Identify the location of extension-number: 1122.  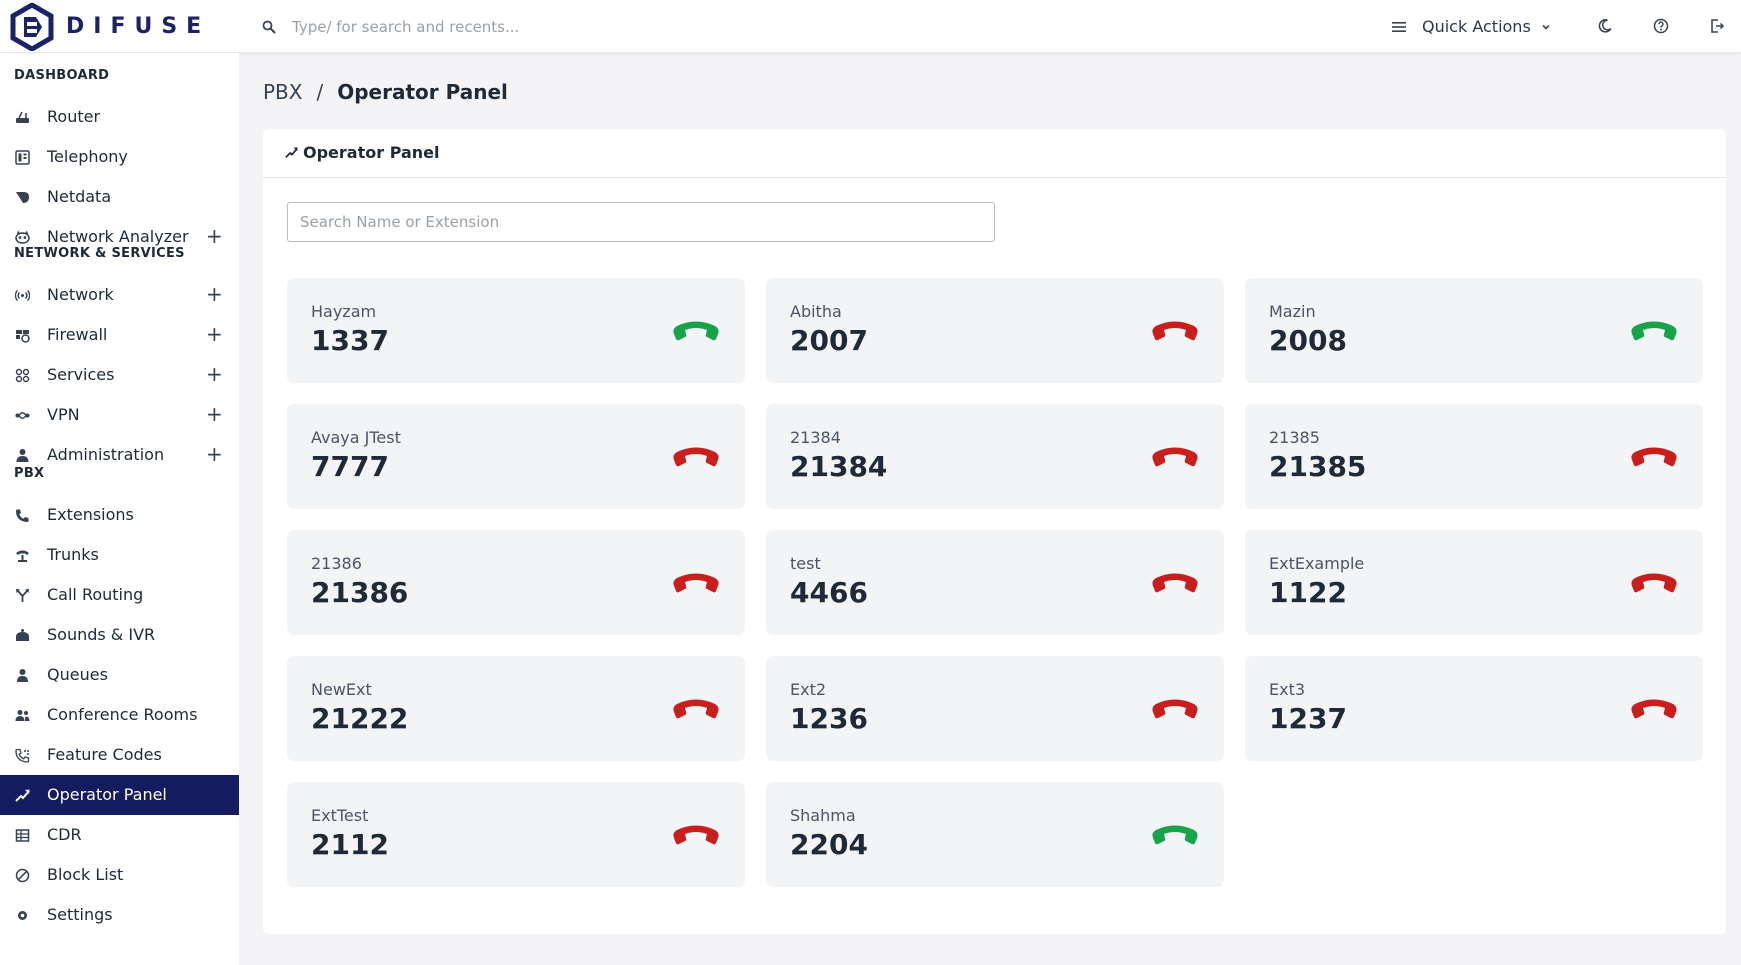
(1308, 592).